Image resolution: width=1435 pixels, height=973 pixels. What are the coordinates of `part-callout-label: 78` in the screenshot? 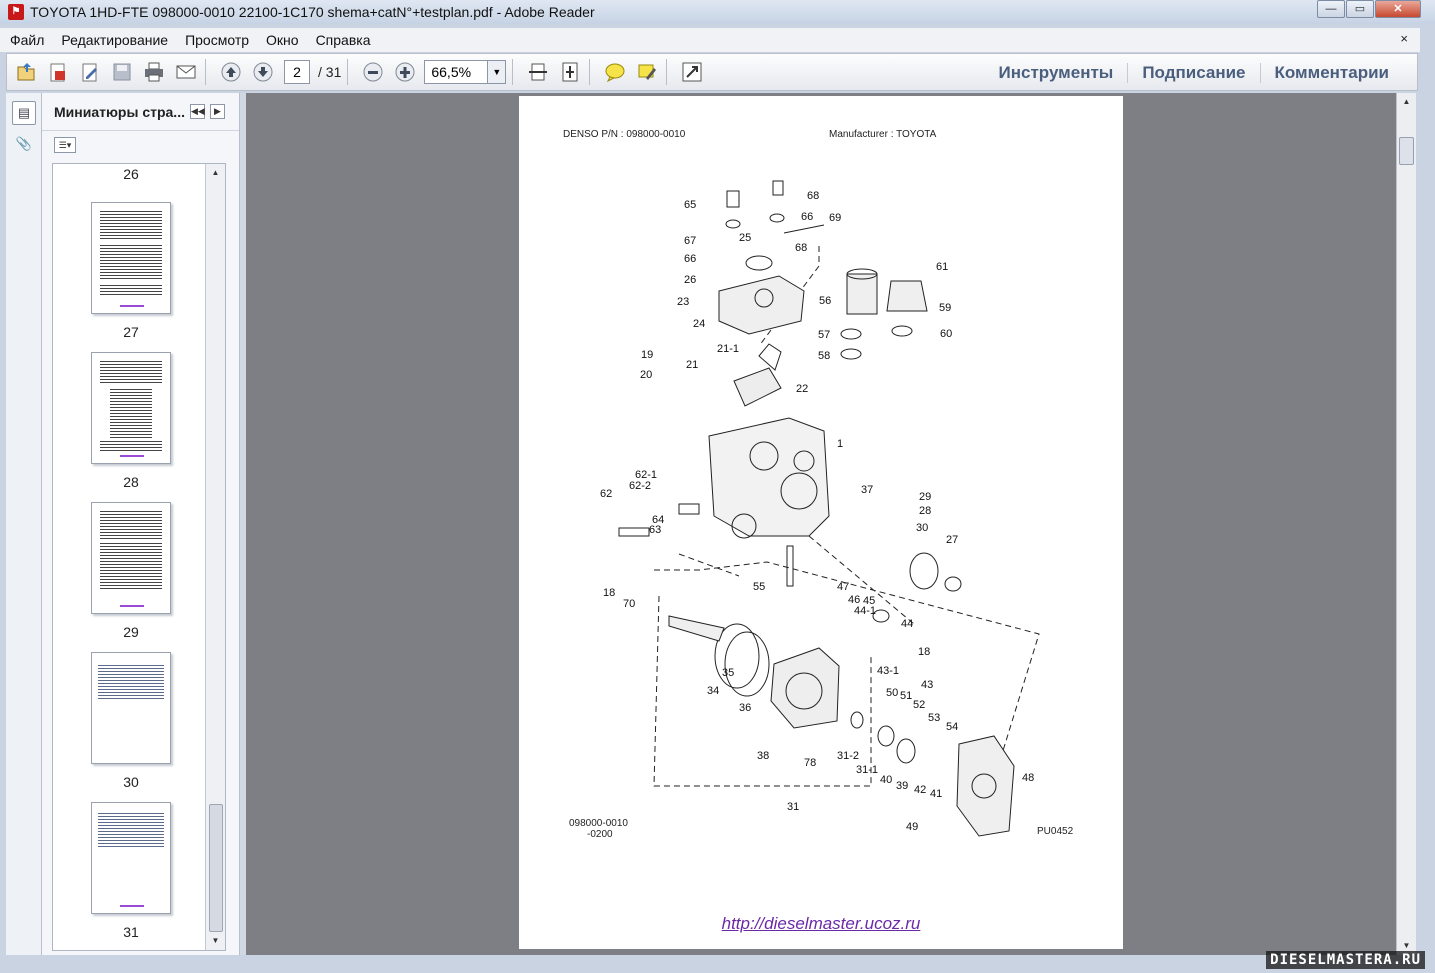 It's located at (810, 763).